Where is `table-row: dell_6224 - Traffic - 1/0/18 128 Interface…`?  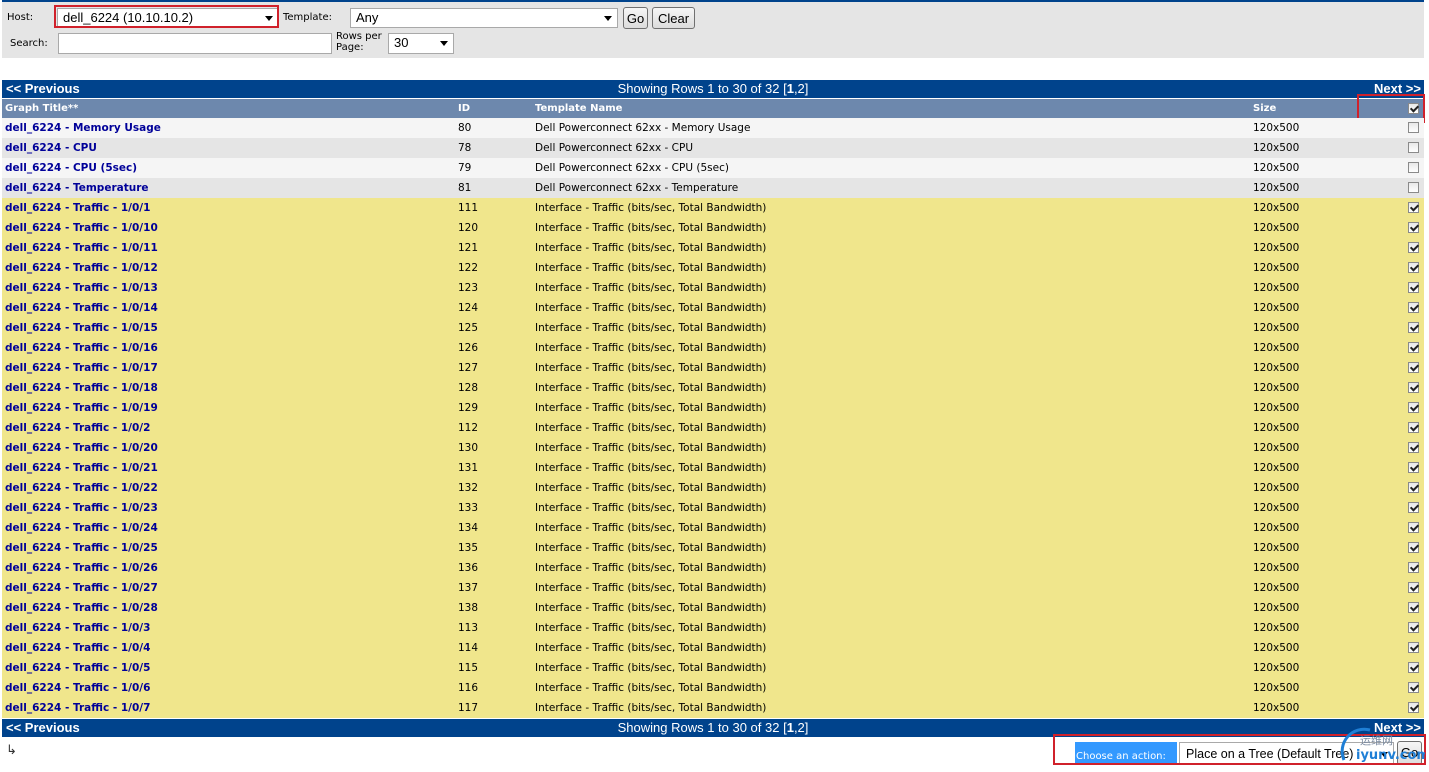 table-row: dell_6224 - Traffic - 1/0/18 128 Interface… is located at coordinates (713, 388).